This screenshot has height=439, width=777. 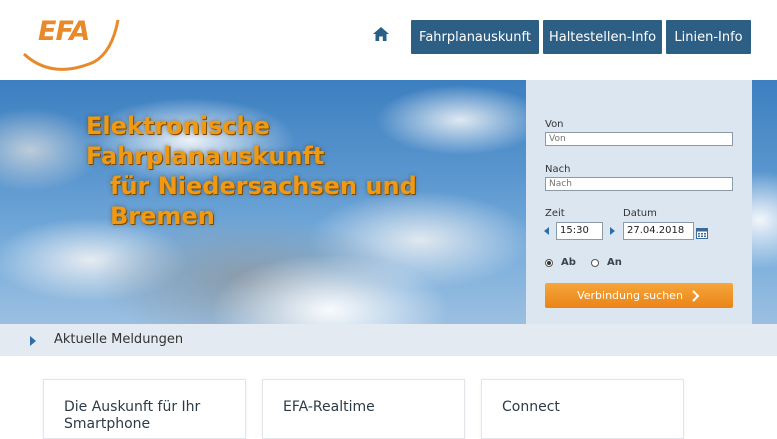 I want to click on card-smartphone: Die Auskunft für Ihr Smartphone, so click(x=144, y=409).